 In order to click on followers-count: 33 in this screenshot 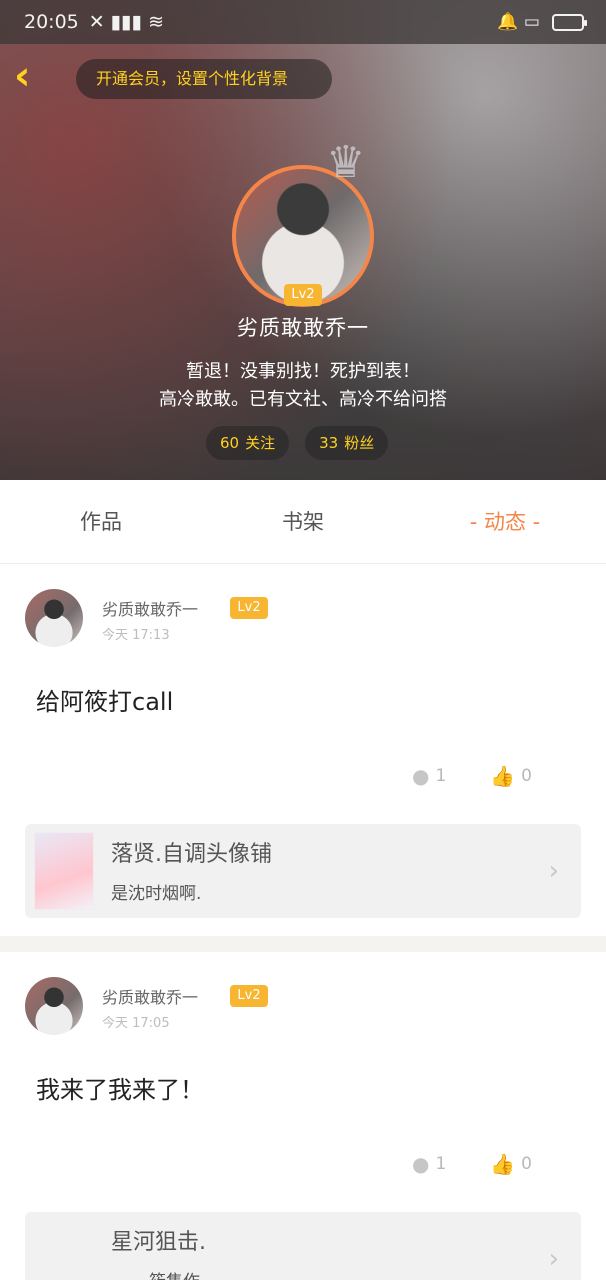, I will do `click(329, 443)`.